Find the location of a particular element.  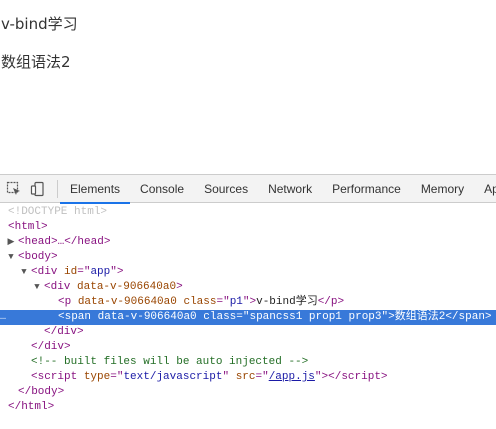

tab-application: App is located at coordinates (485, 189).